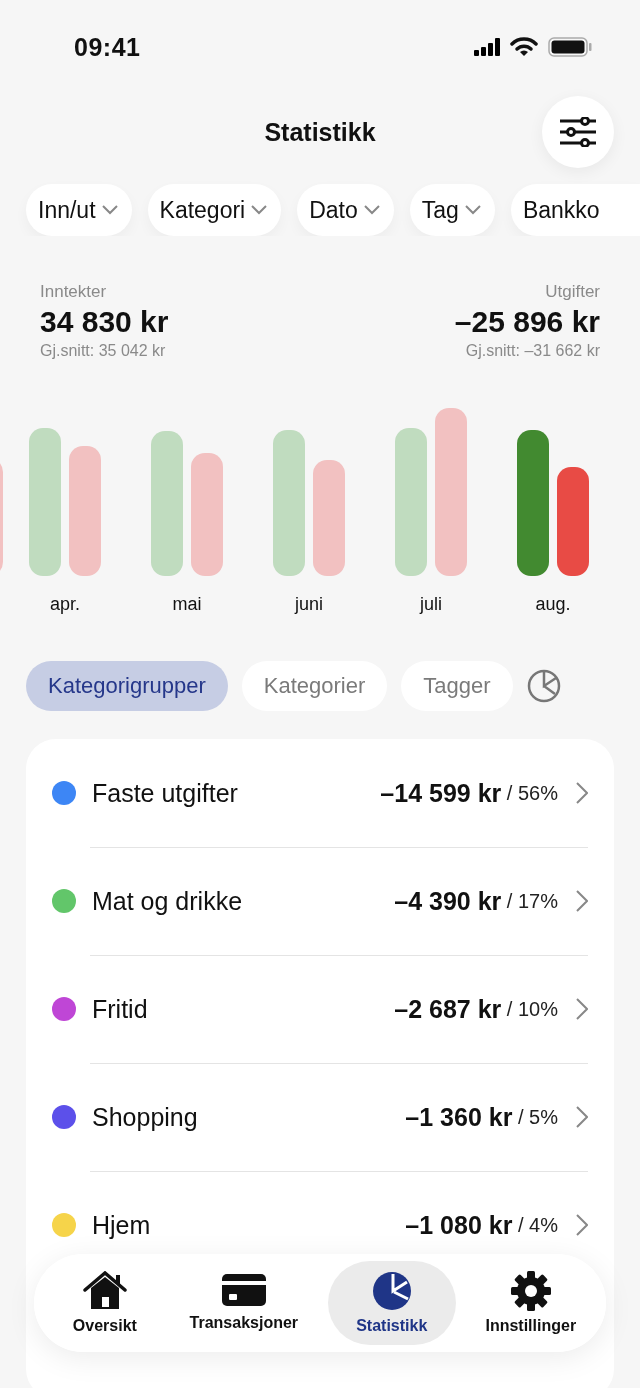  What do you see at coordinates (459, 1117) in the screenshot?
I see `category-amount: –1 360 kr` at bounding box center [459, 1117].